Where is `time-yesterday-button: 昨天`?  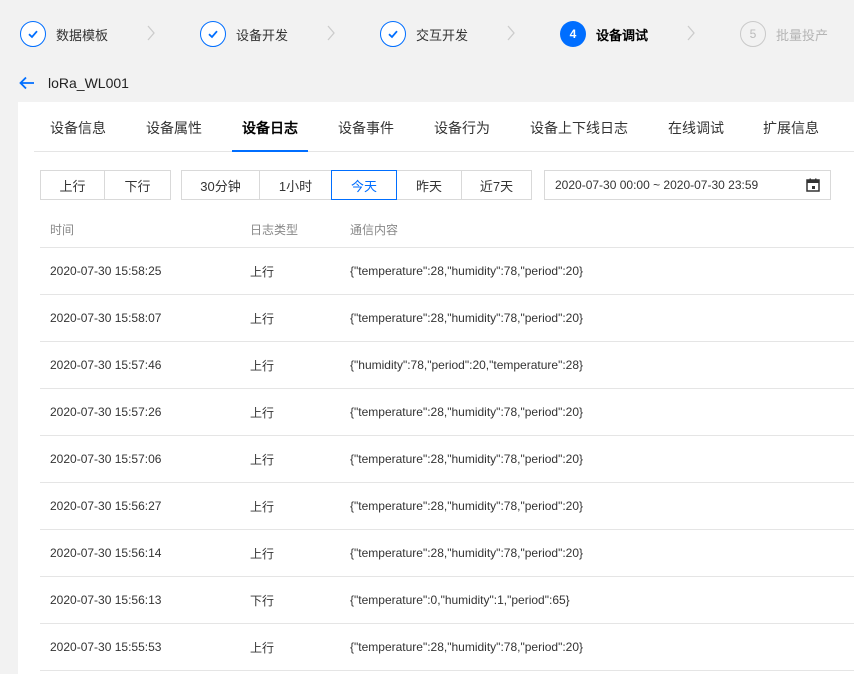
time-yesterday-button: 昨天 is located at coordinates (429, 185).